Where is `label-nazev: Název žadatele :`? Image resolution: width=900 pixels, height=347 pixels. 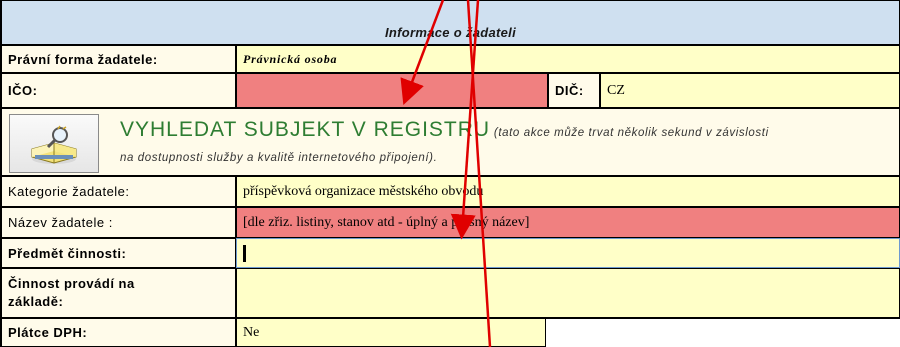
label-nazev: Název žadatele : is located at coordinates (118, 222).